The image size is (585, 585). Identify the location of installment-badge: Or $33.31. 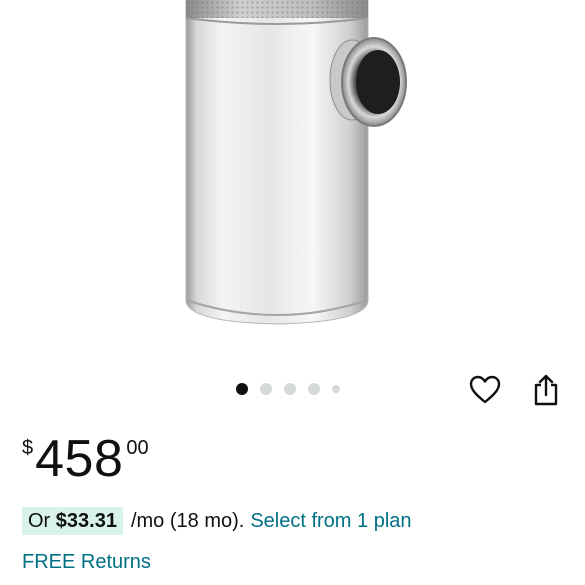
(72, 521).